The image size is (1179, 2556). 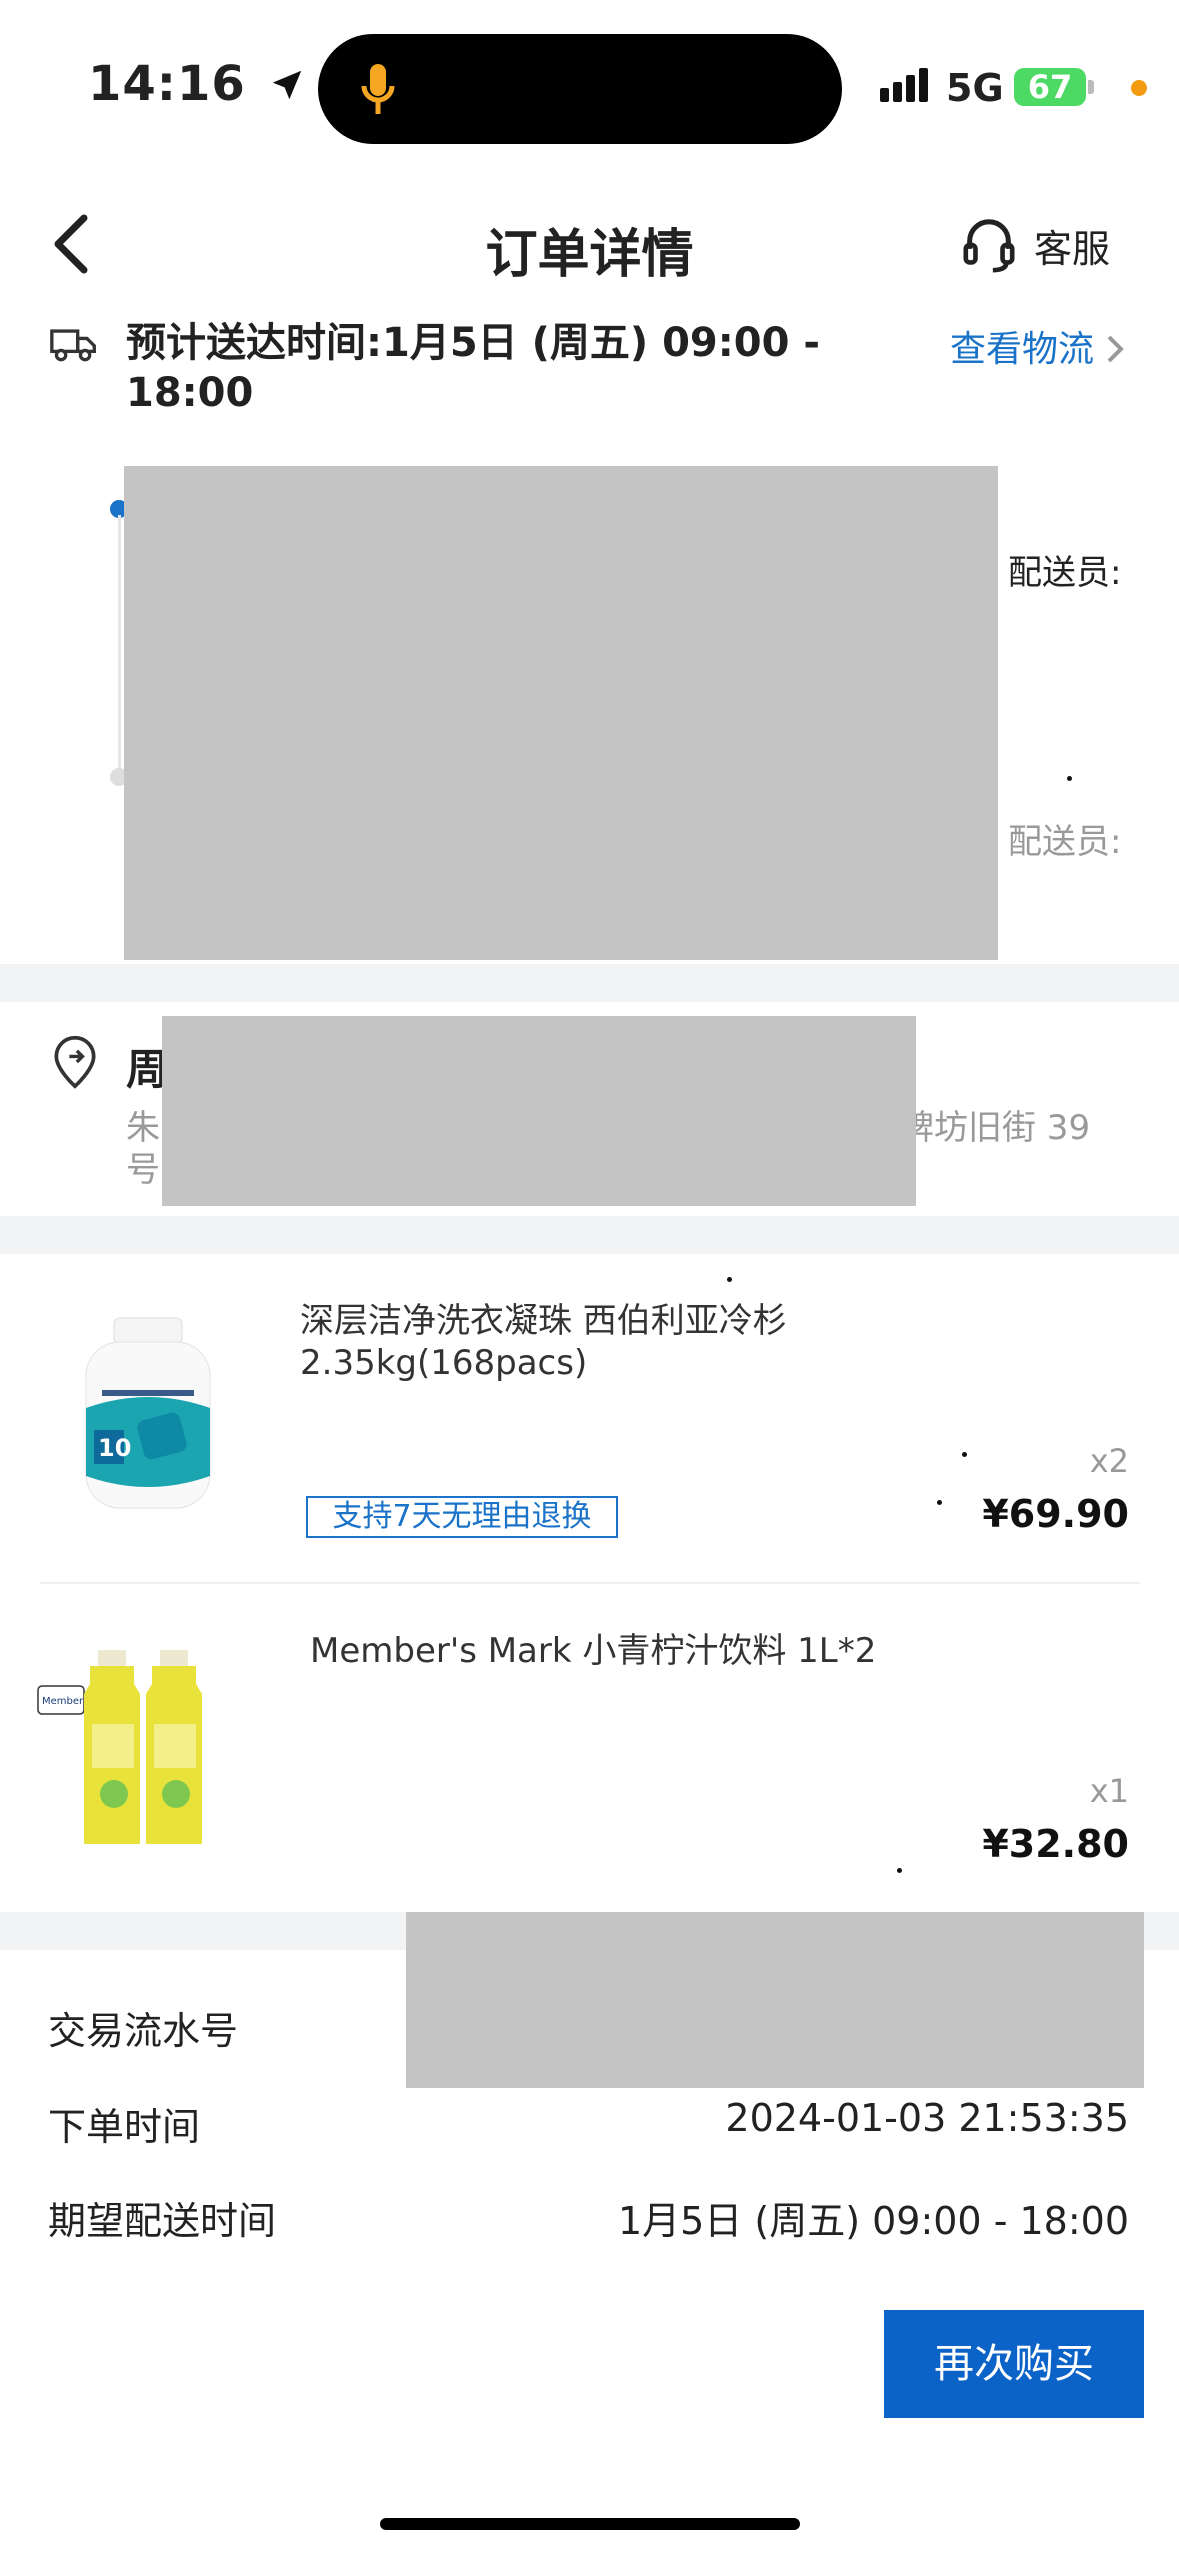 I want to click on headset-icon, so click(x=989, y=246).